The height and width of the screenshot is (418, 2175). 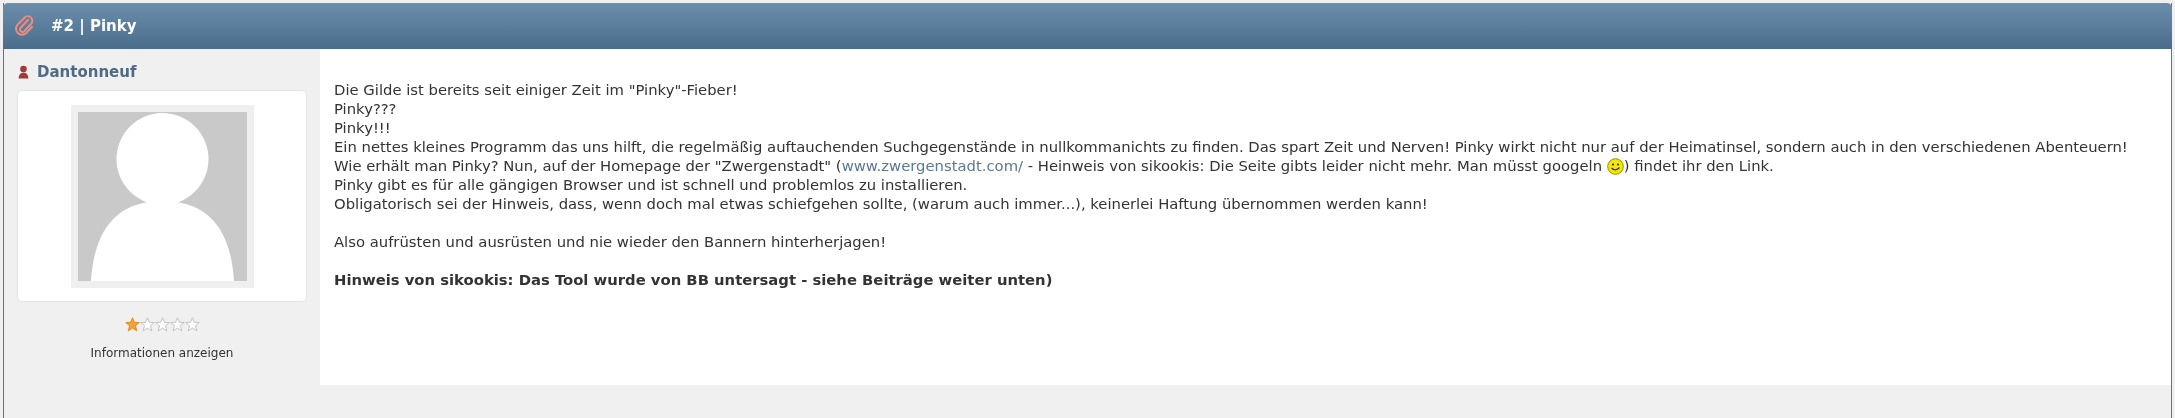 What do you see at coordinates (162, 353) in the screenshot?
I see `info-link: Informationen anzeigen` at bounding box center [162, 353].